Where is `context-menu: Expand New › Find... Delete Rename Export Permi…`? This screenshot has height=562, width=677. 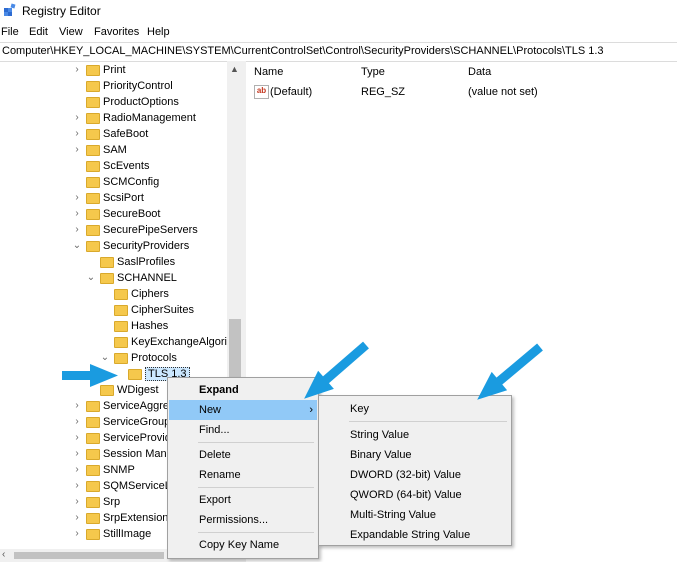
context-menu: Expand New › Find... Delete Rename Export Permi… is located at coordinates (243, 468).